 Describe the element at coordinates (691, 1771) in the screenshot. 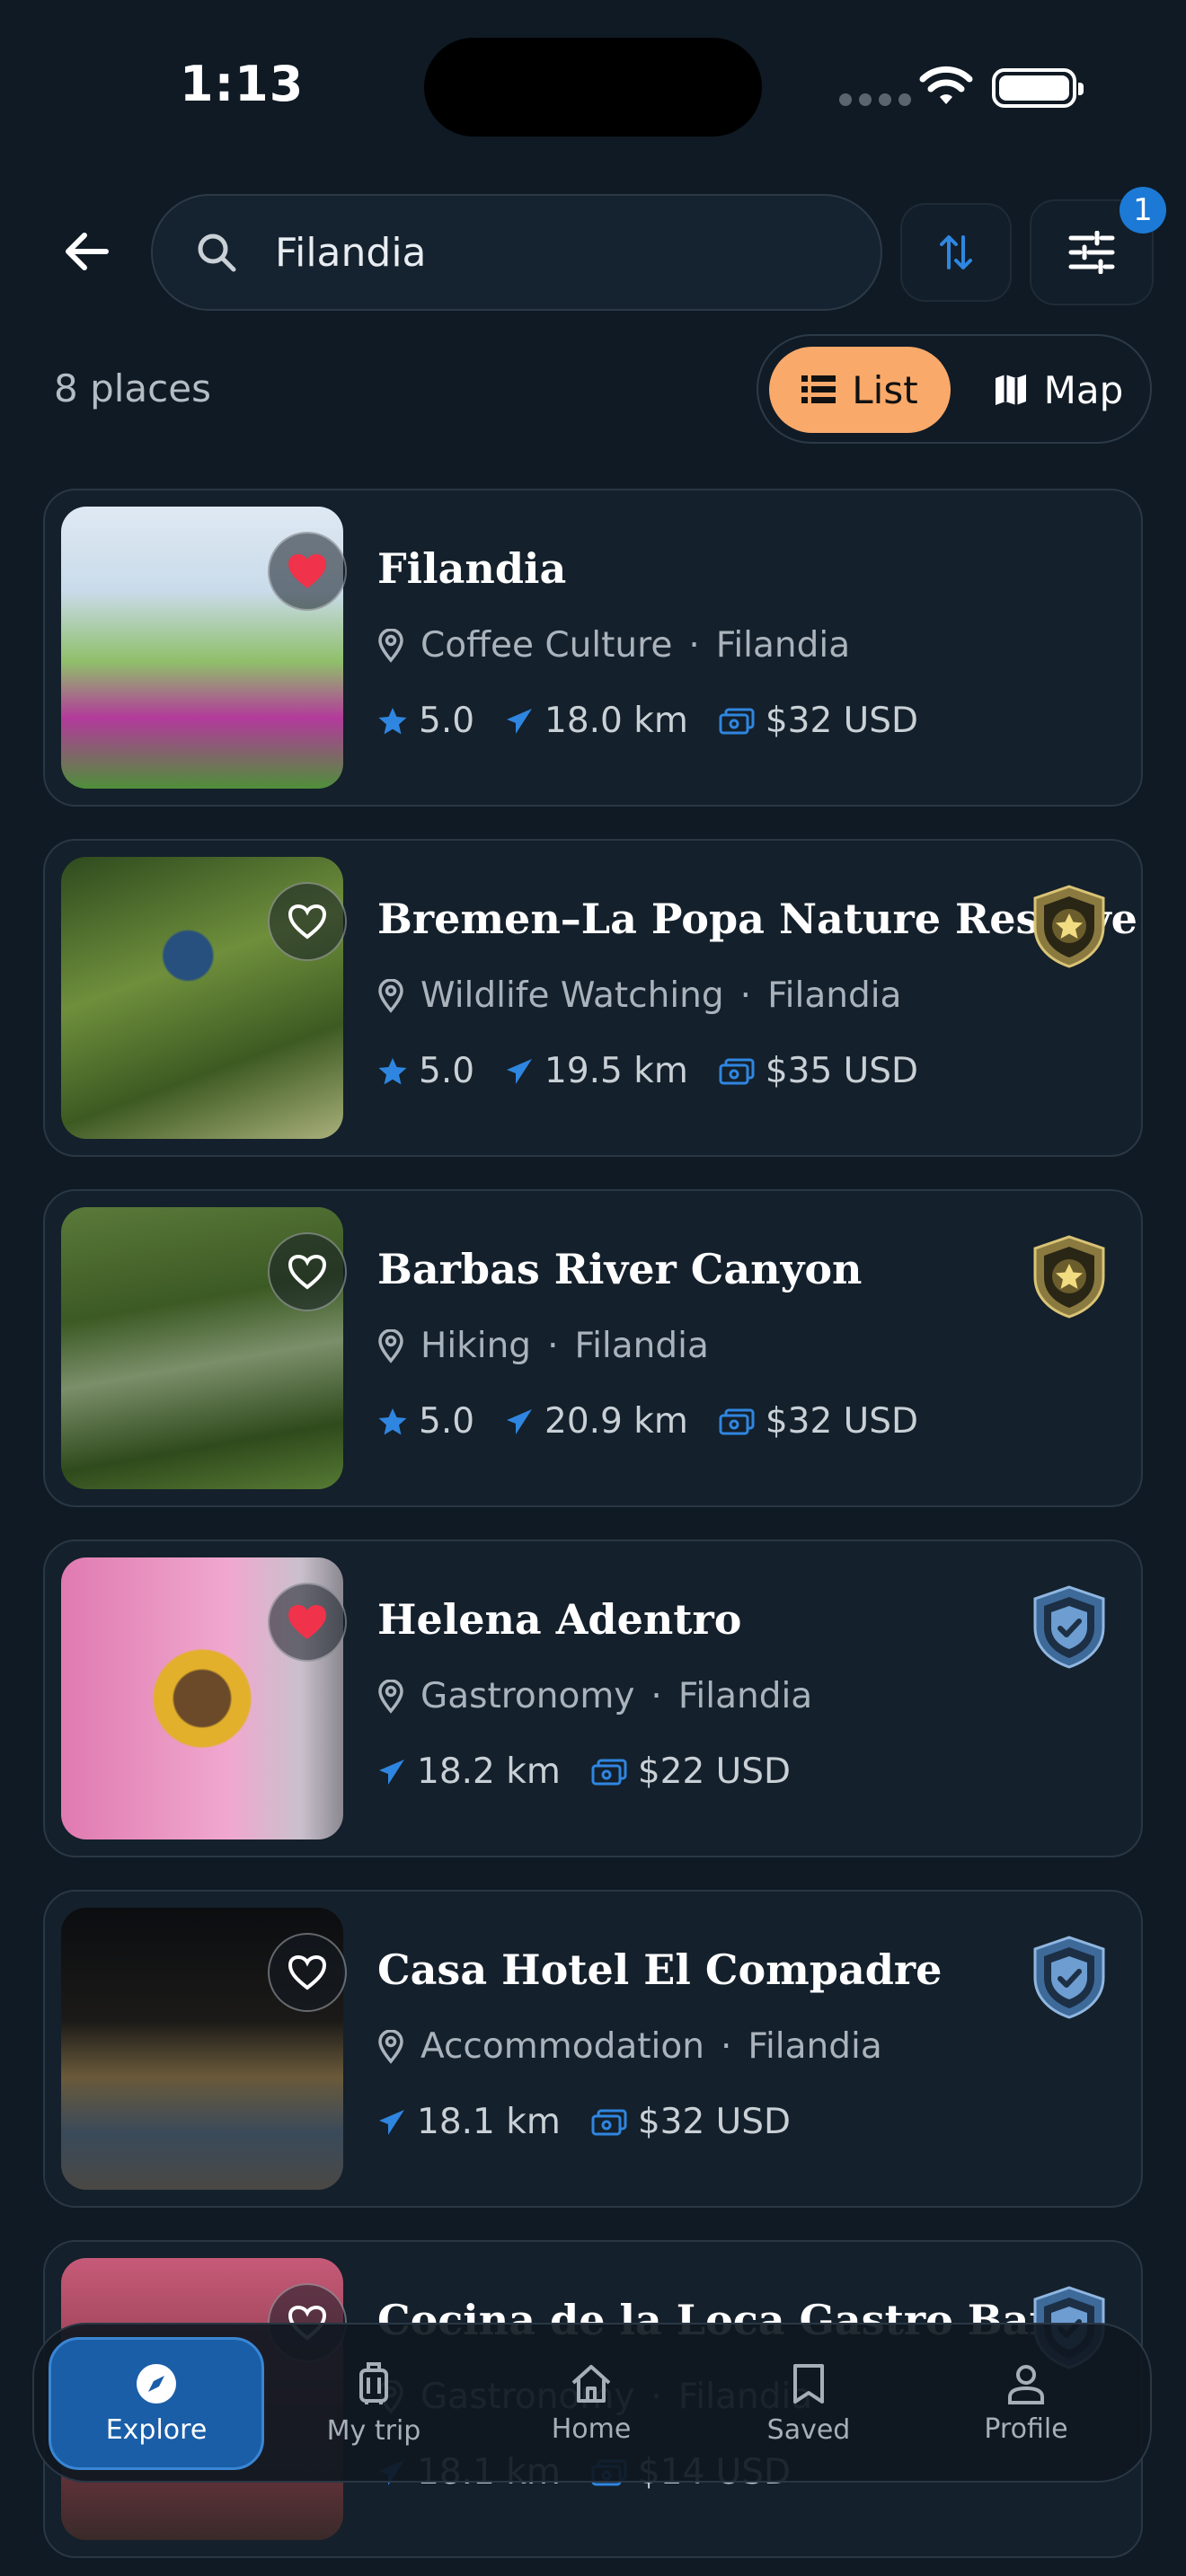

I see `price-stat: $22 USD` at that location.